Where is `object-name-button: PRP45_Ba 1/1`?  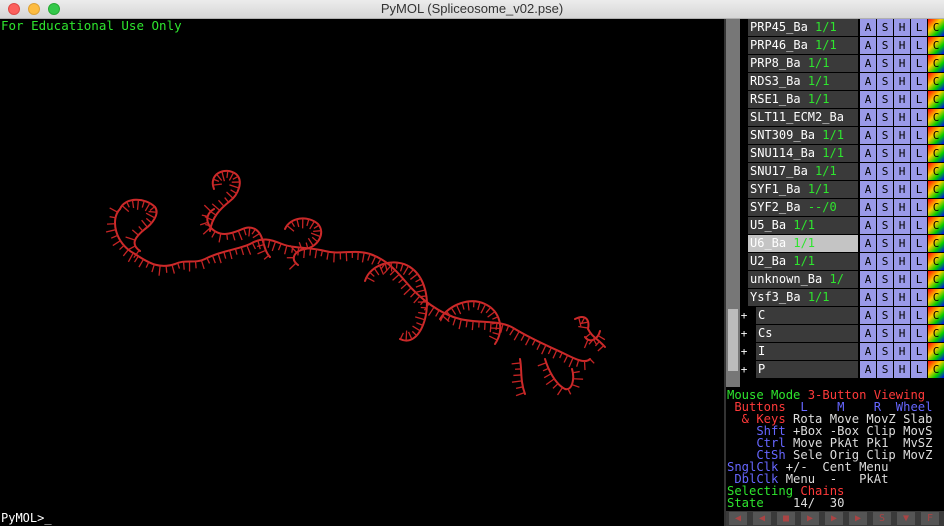 object-name-button: PRP45_Ba 1/1 is located at coordinates (803, 27).